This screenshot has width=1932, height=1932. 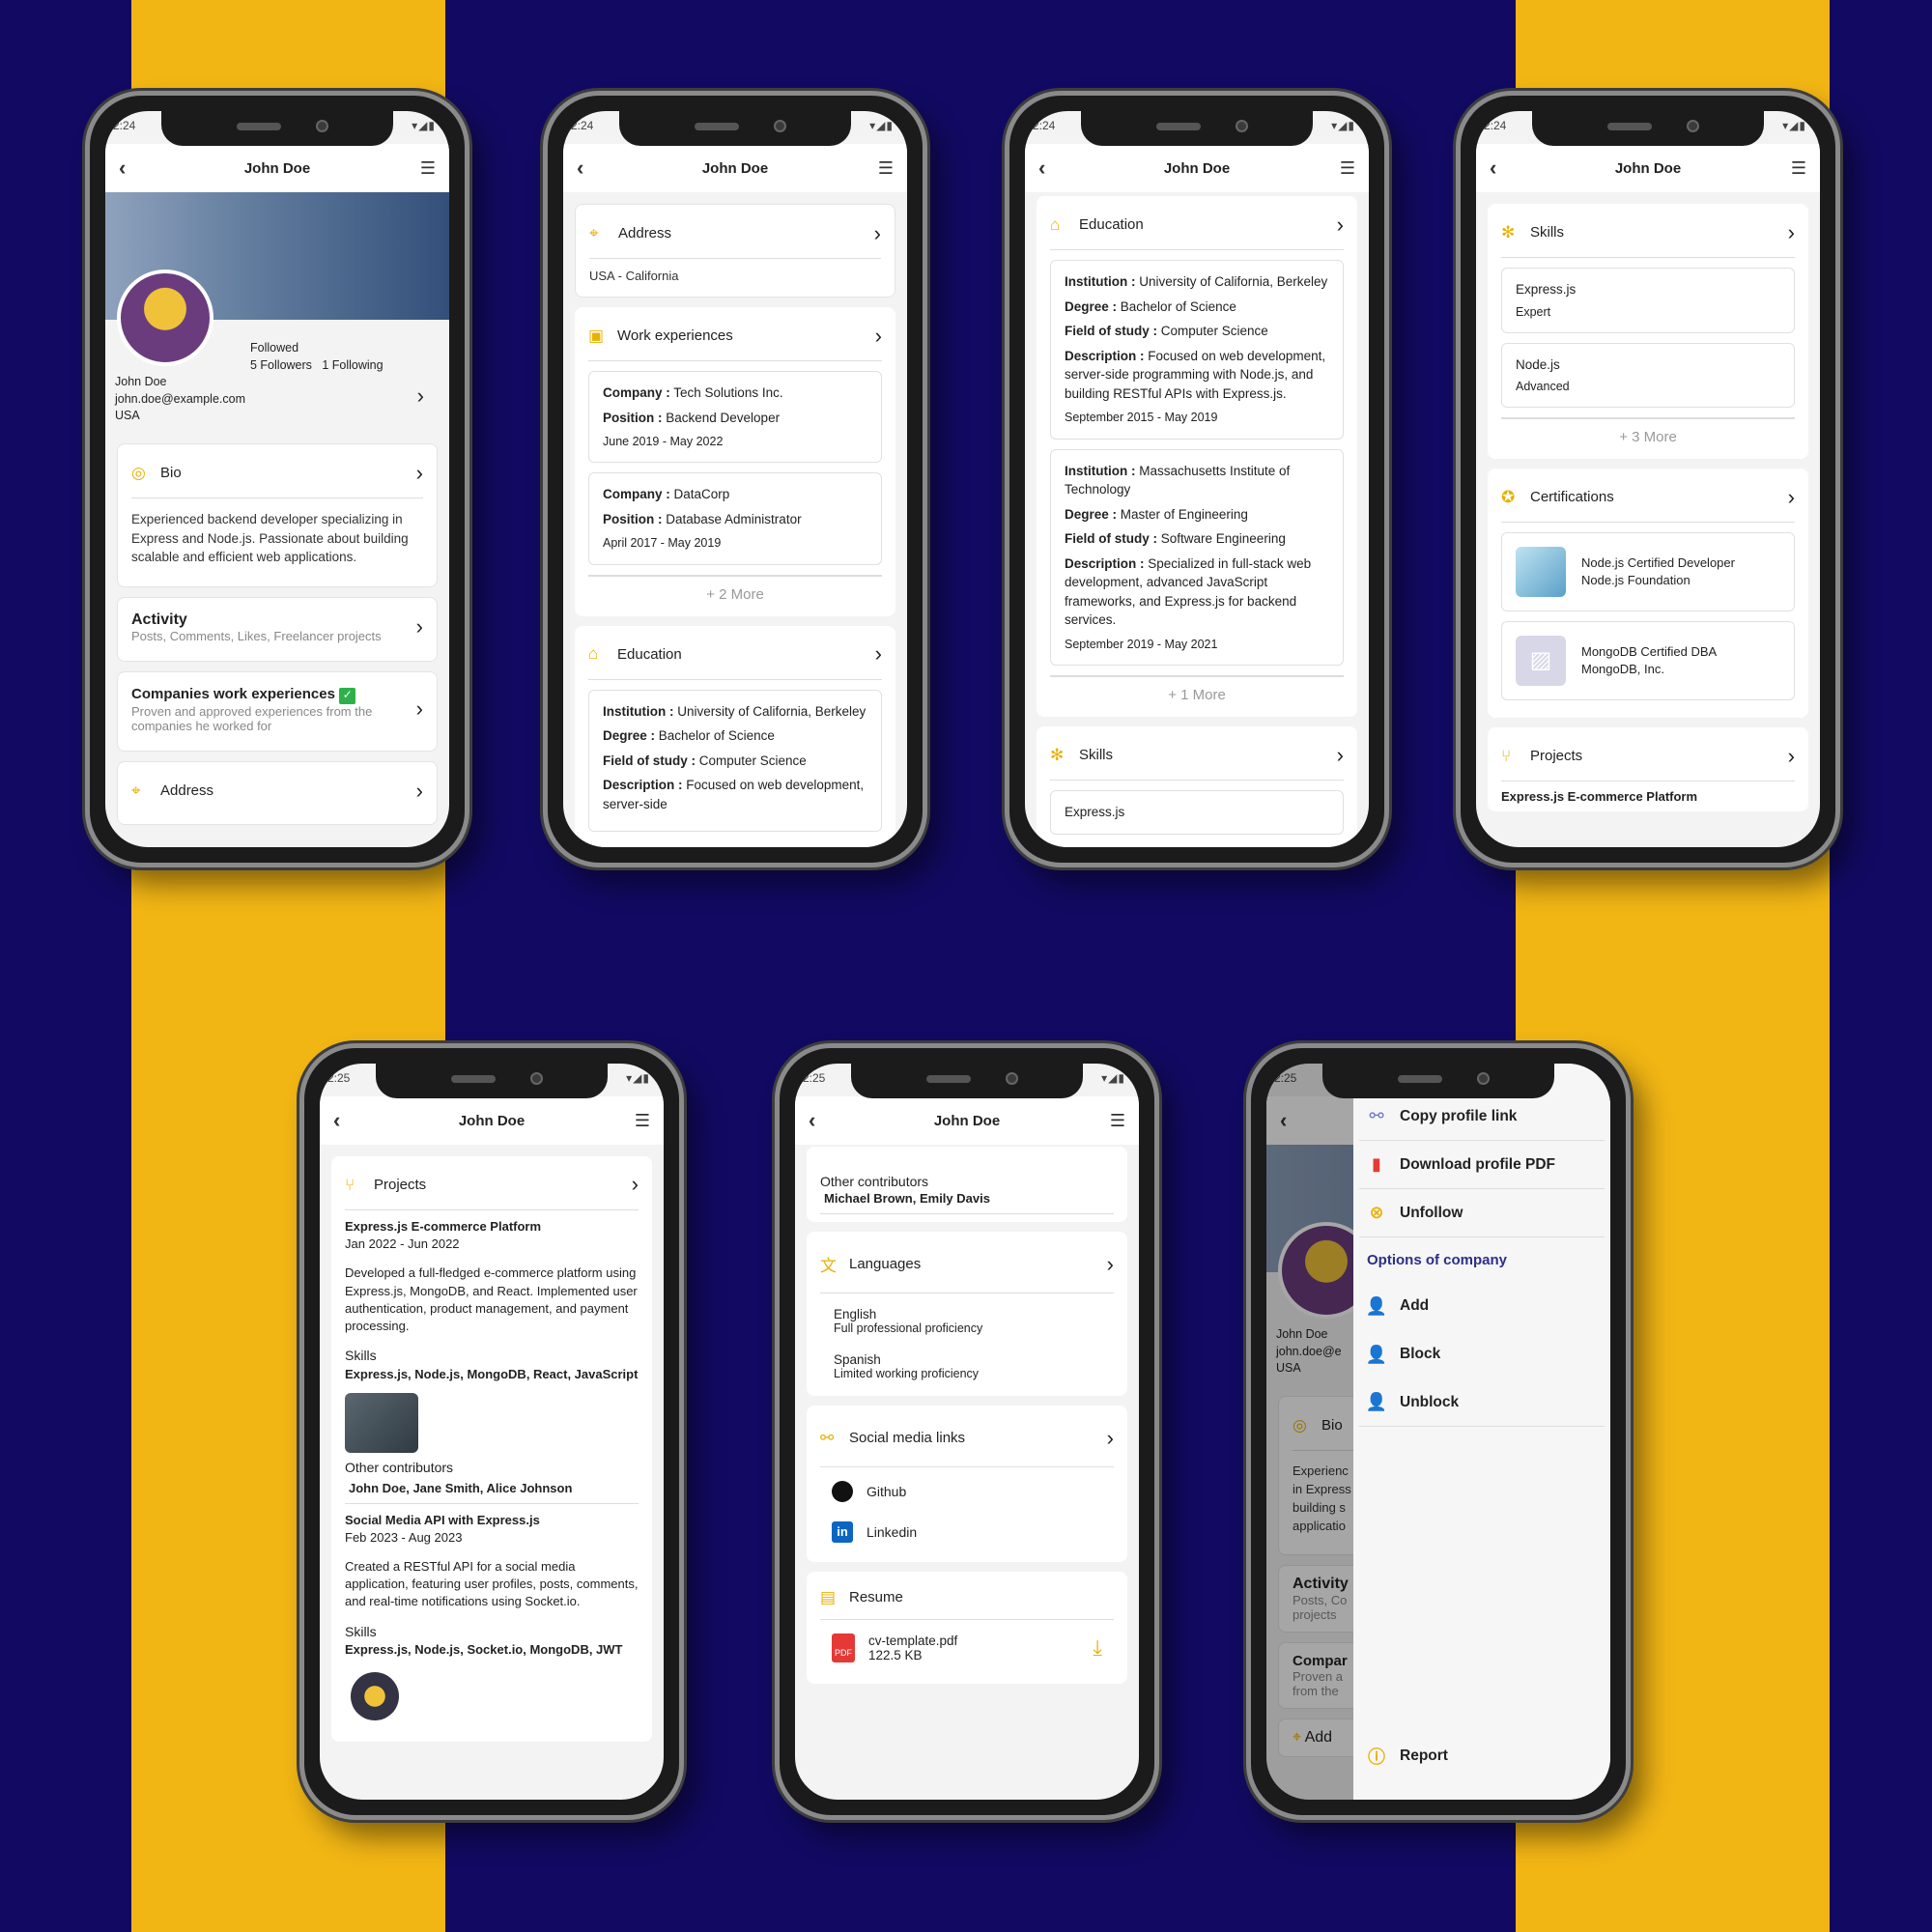 What do you see at coordinates (352, 365) in the screenshot?
I see `following-count: 1 Following` at bounding box center [352, 365].